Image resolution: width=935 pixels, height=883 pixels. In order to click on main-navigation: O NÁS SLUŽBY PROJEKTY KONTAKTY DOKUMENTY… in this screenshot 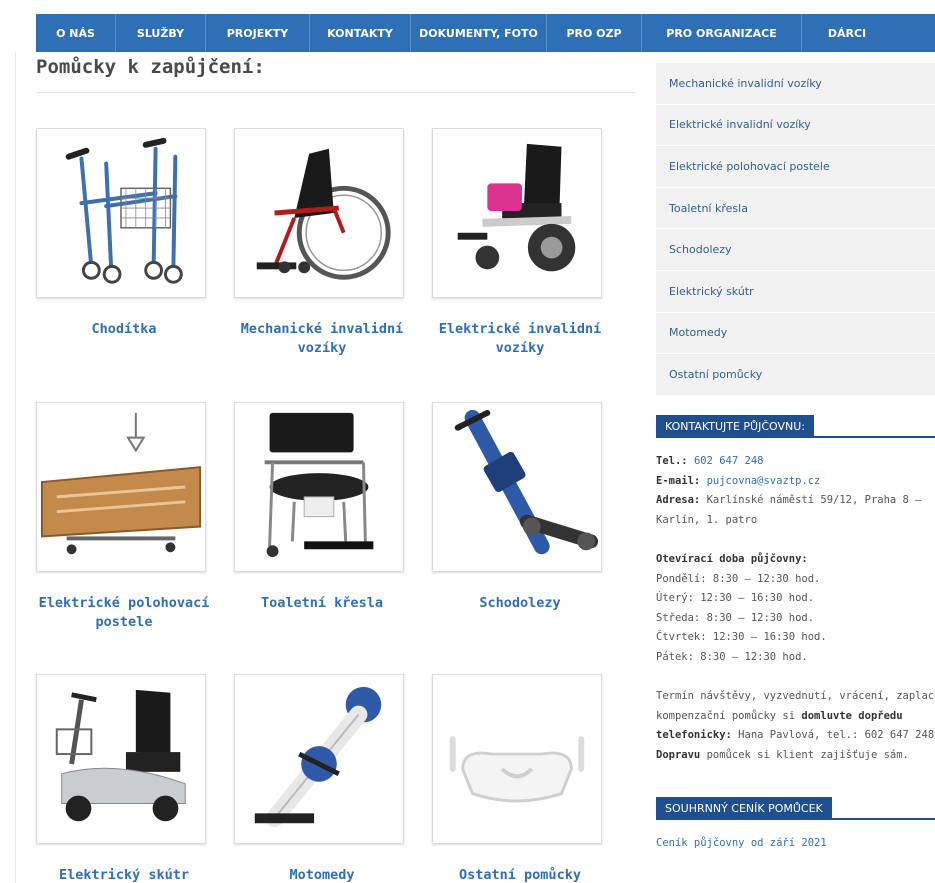, I will do `click(485, 33)`.